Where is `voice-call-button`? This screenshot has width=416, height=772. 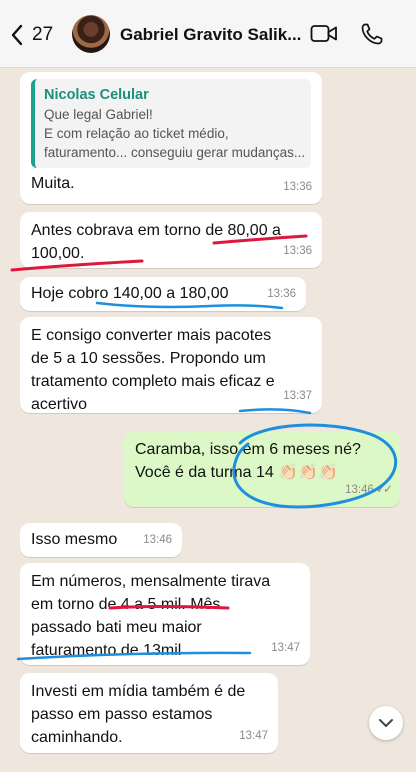 voice-call-button is located at coordinates (372, 36).